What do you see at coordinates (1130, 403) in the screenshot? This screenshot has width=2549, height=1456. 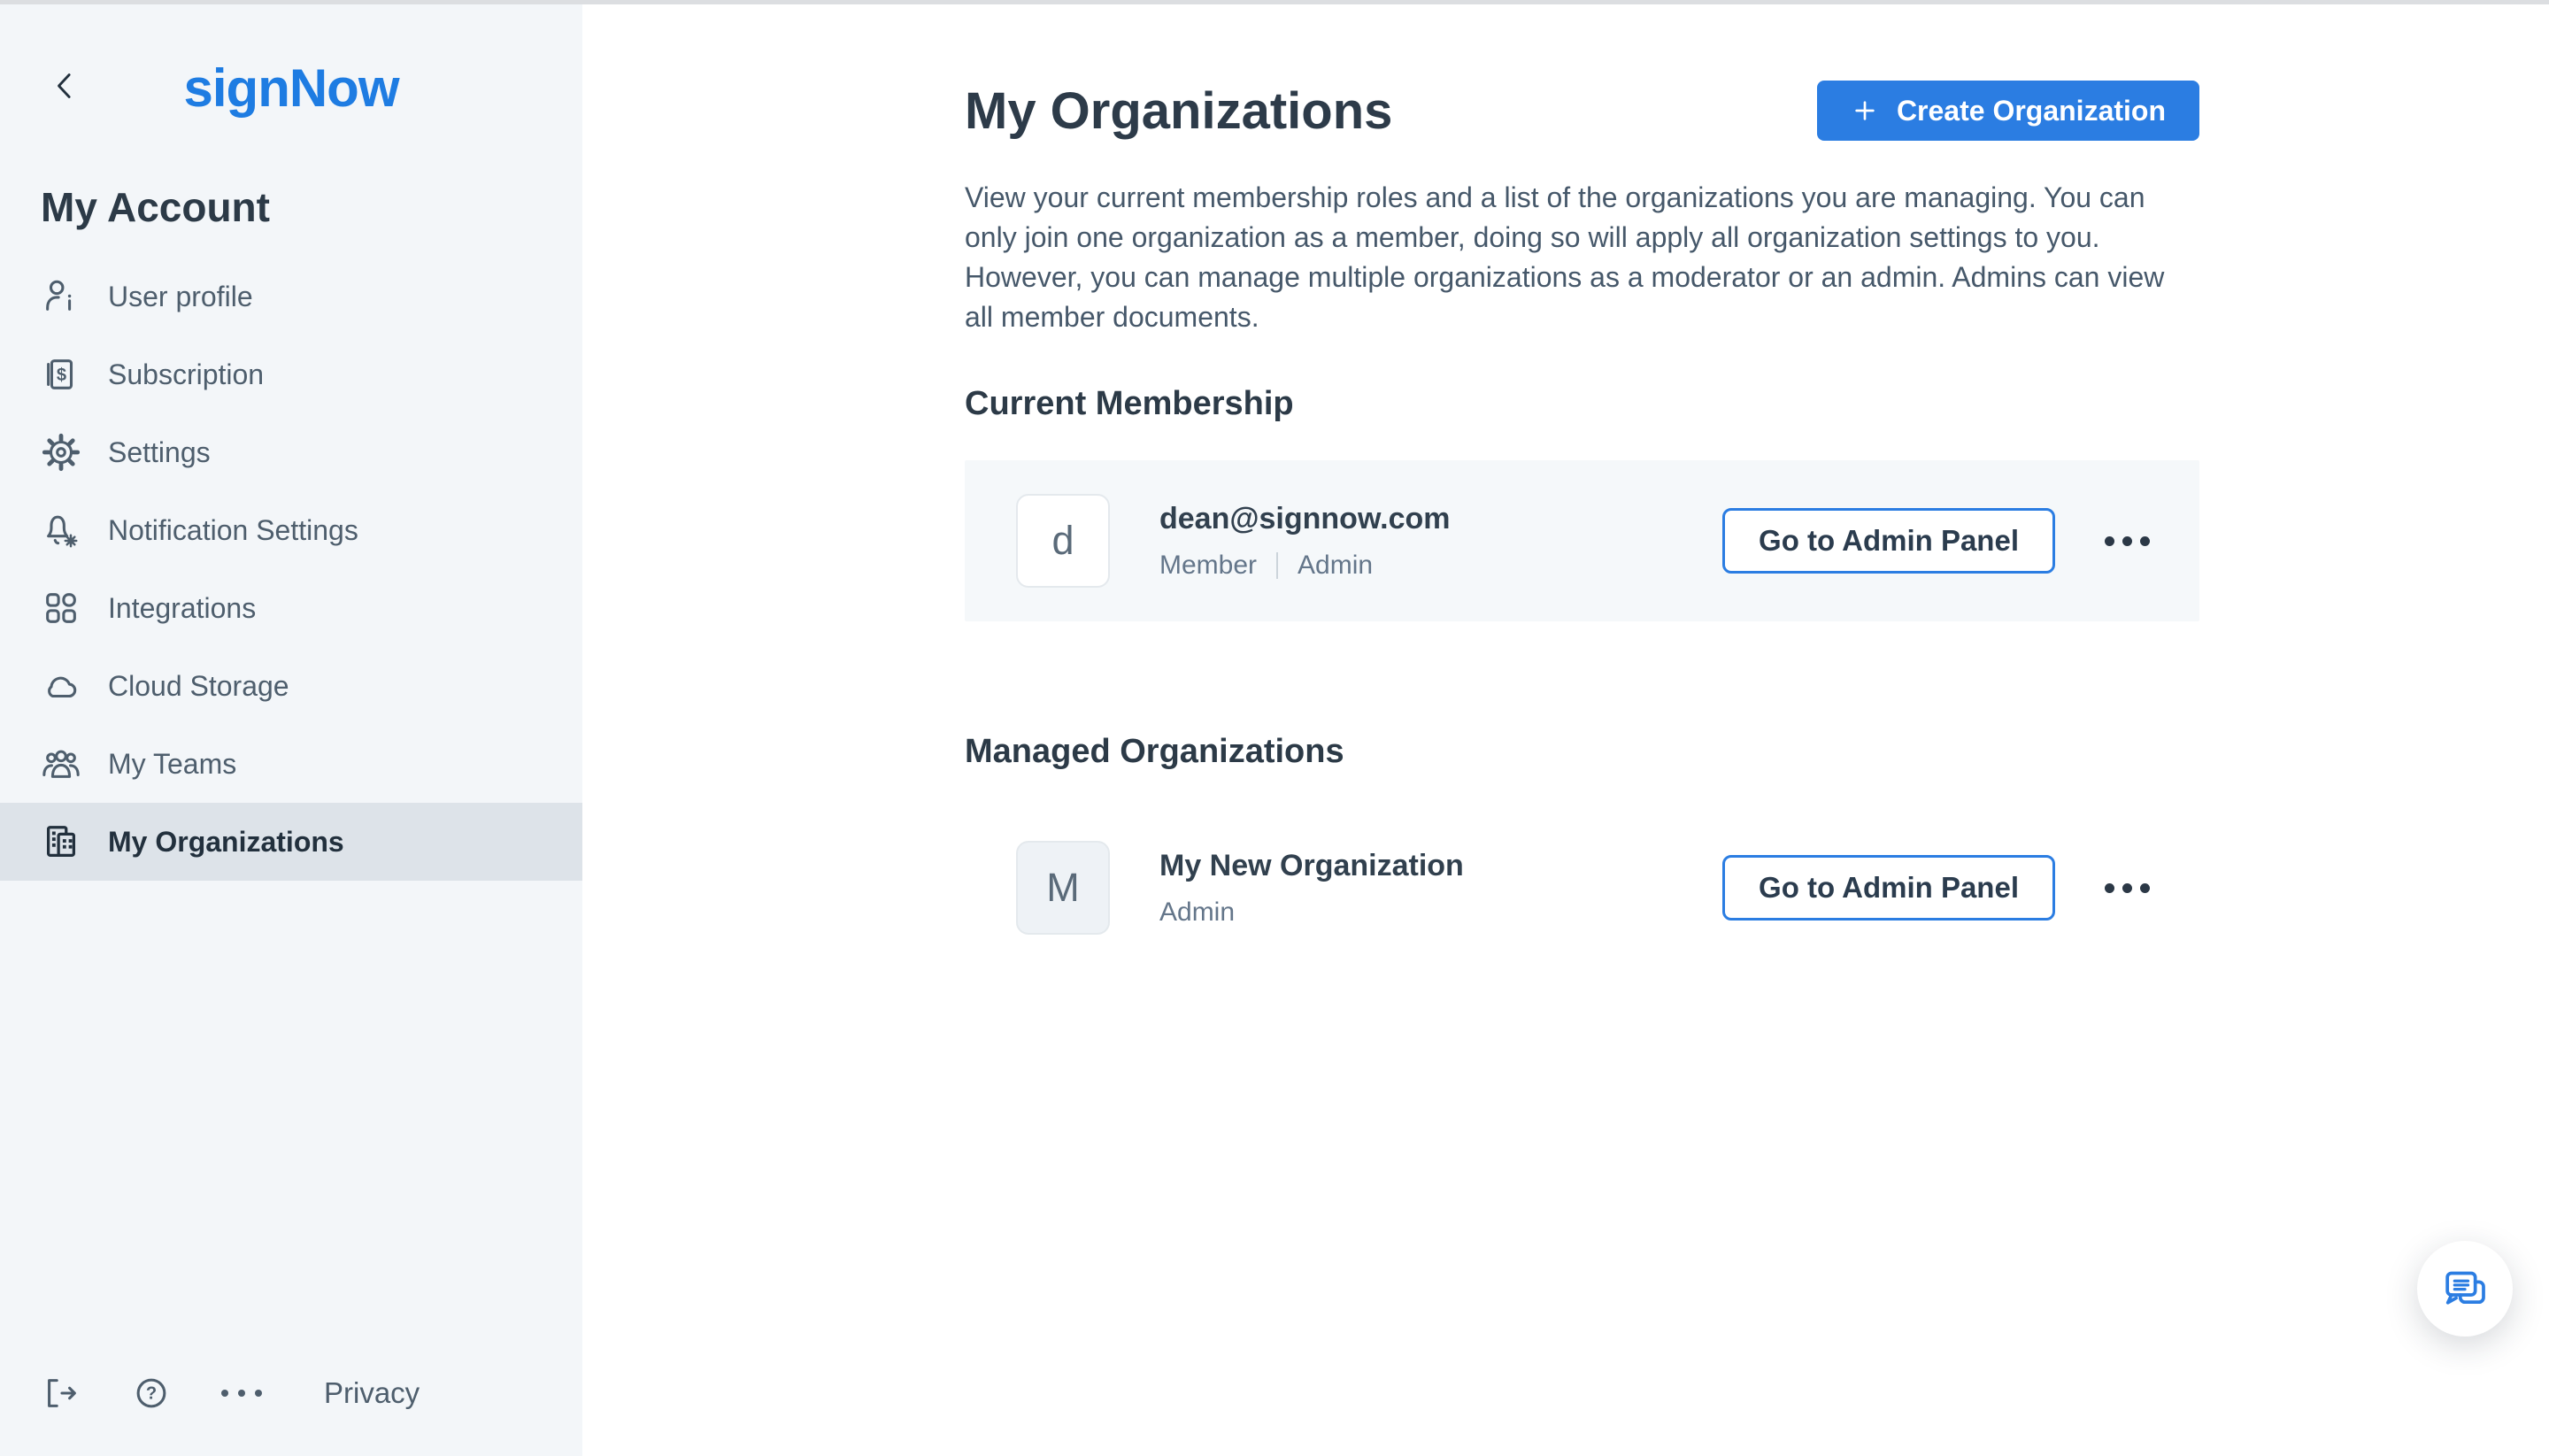 I see `current-membership-heading: Current Membership` at bounding box center [1130, 403].